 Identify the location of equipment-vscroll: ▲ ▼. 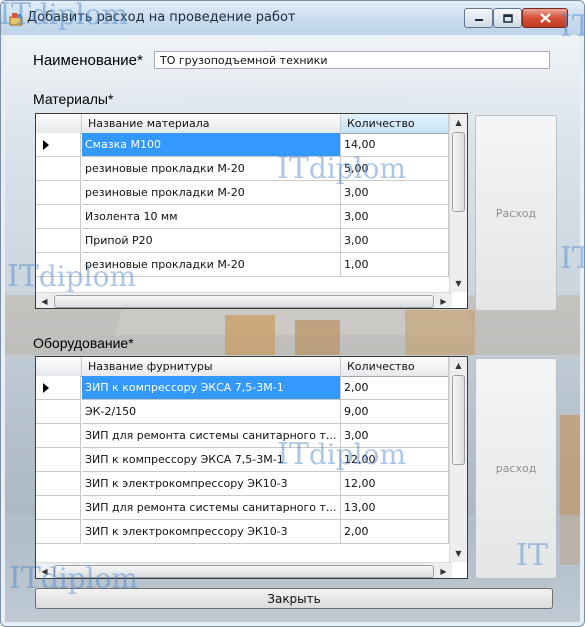
(458, 459).